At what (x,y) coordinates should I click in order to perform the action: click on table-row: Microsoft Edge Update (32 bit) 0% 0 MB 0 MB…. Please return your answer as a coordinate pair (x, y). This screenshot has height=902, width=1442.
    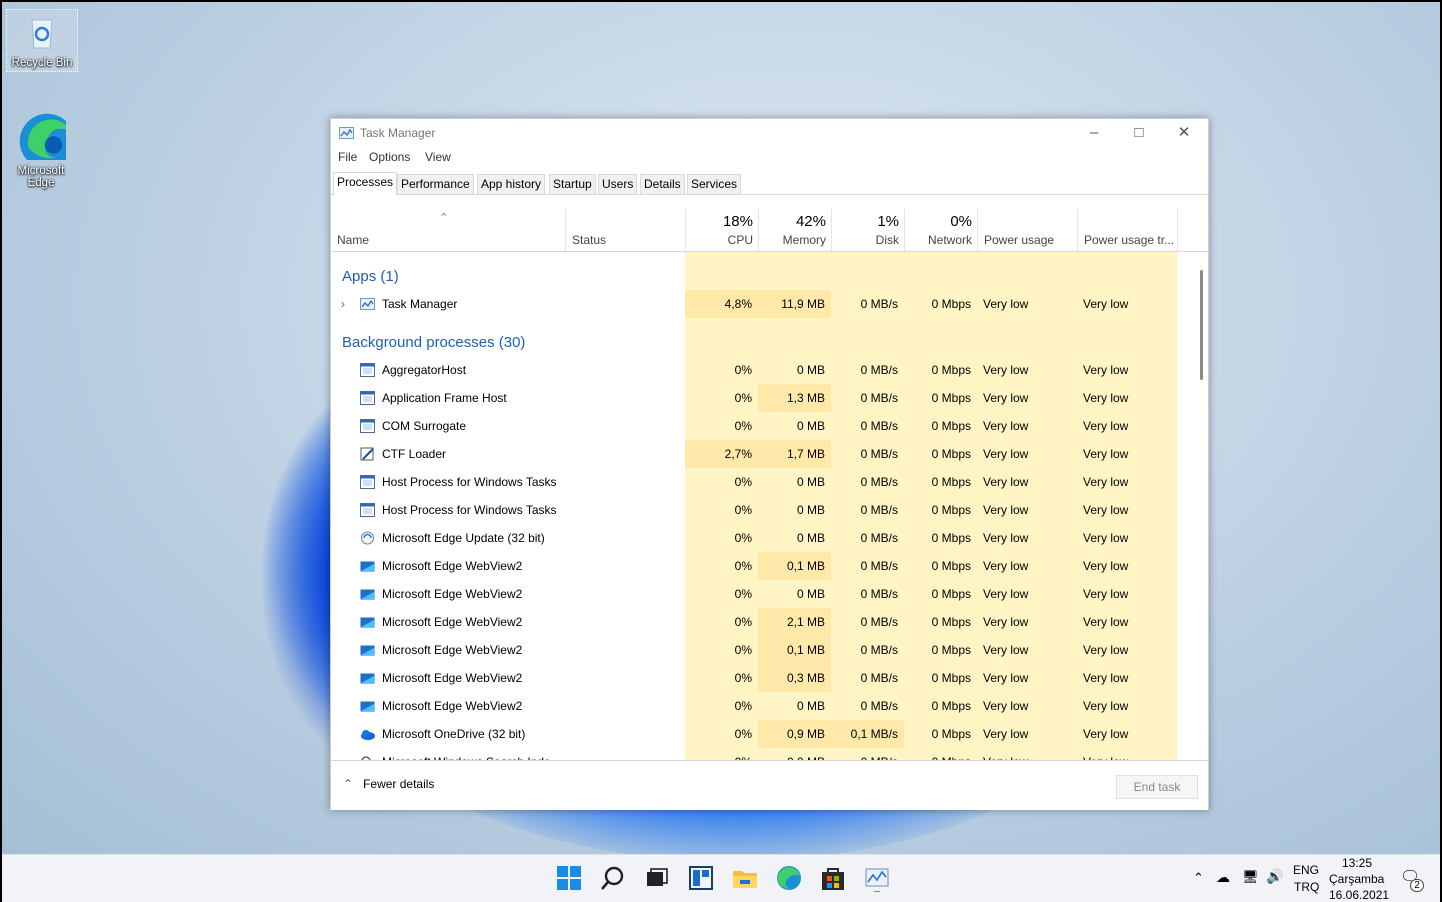
    Looking at the image, I should click on (764, 538).